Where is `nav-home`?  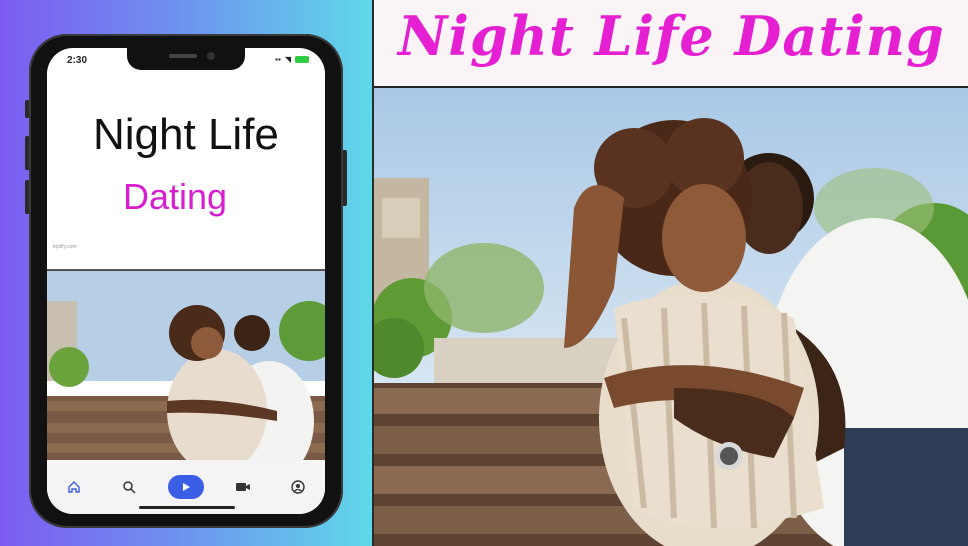 nav-home is located at coordinates (74, 487).